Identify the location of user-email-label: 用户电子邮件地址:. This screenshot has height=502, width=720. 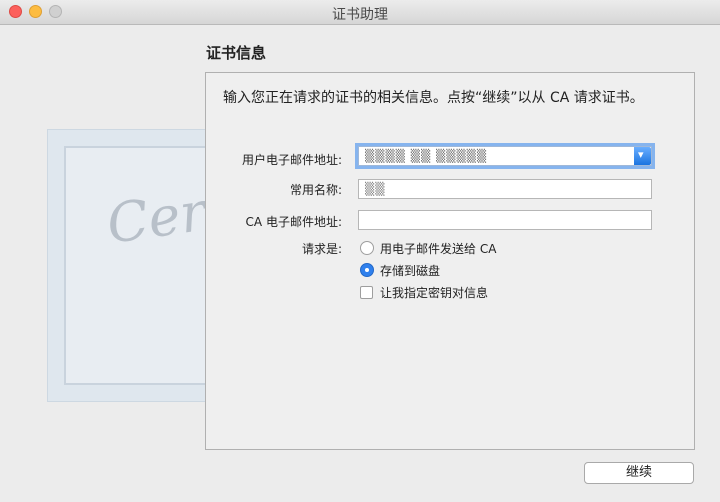
(291, 160).